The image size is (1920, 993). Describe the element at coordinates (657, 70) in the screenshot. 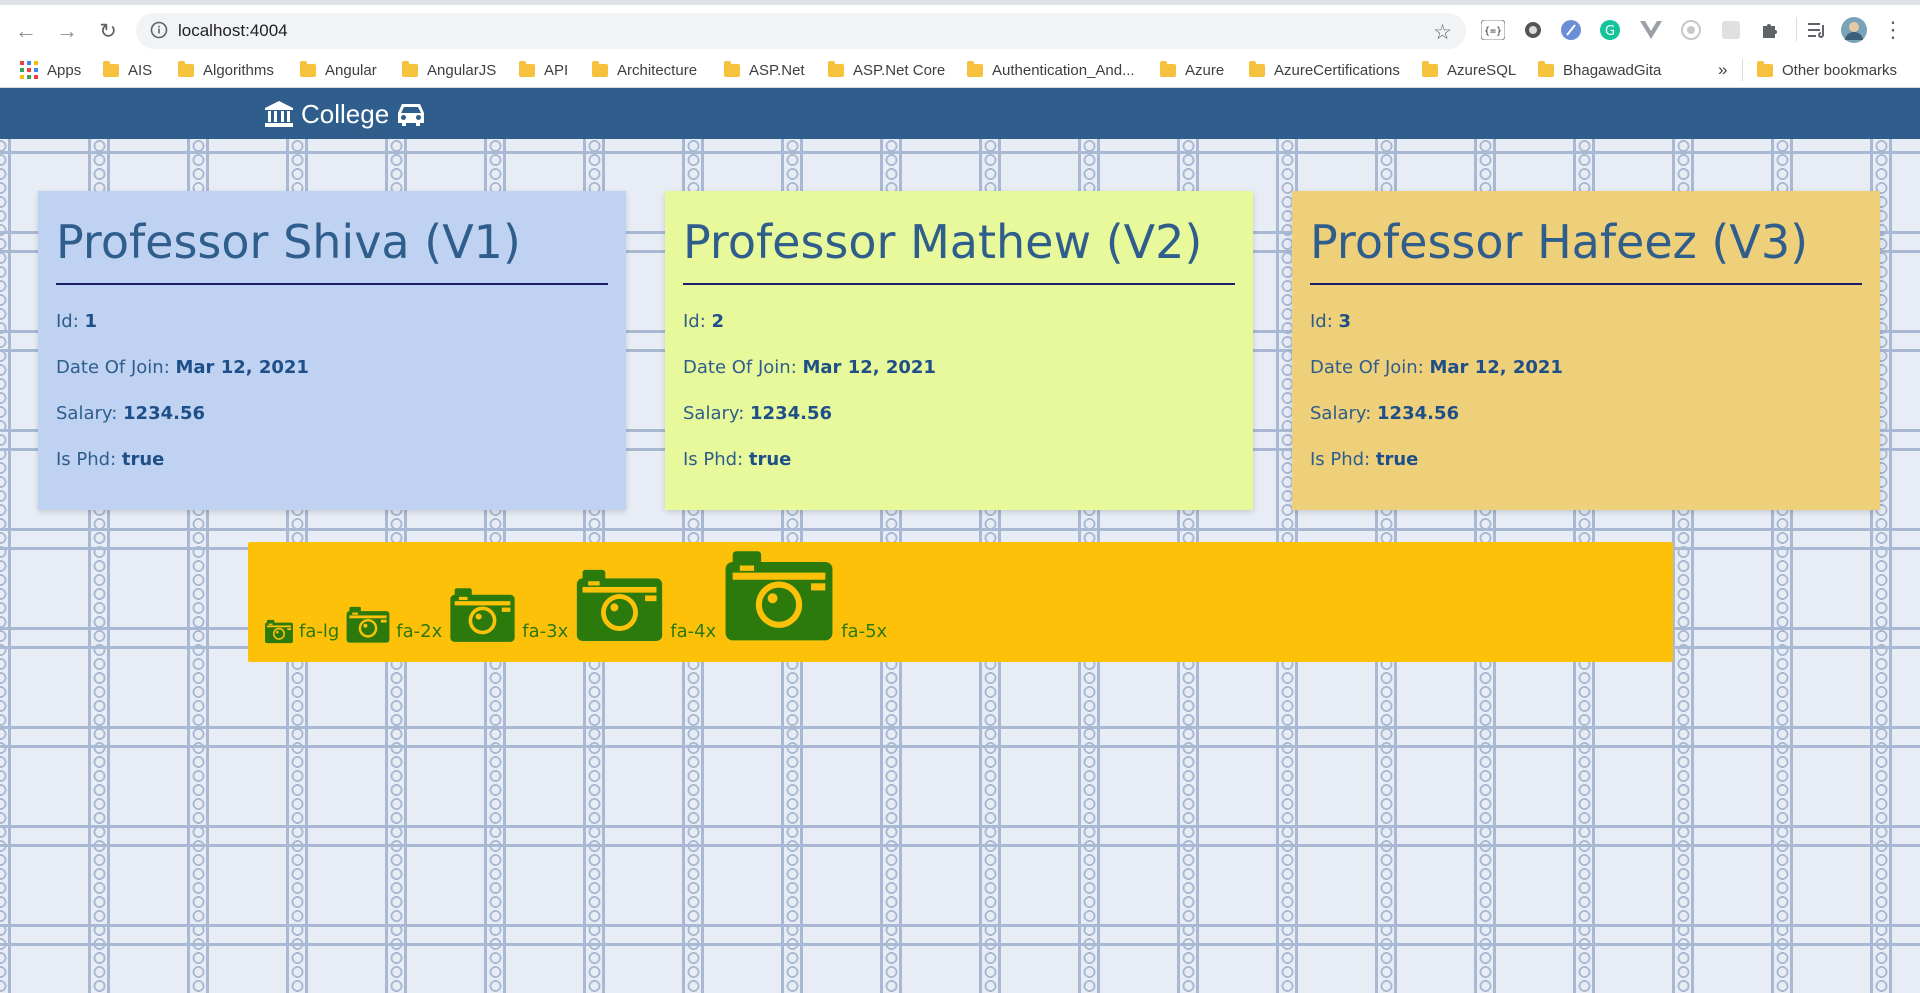

I see `bookmark-label: Architecture` at that location.